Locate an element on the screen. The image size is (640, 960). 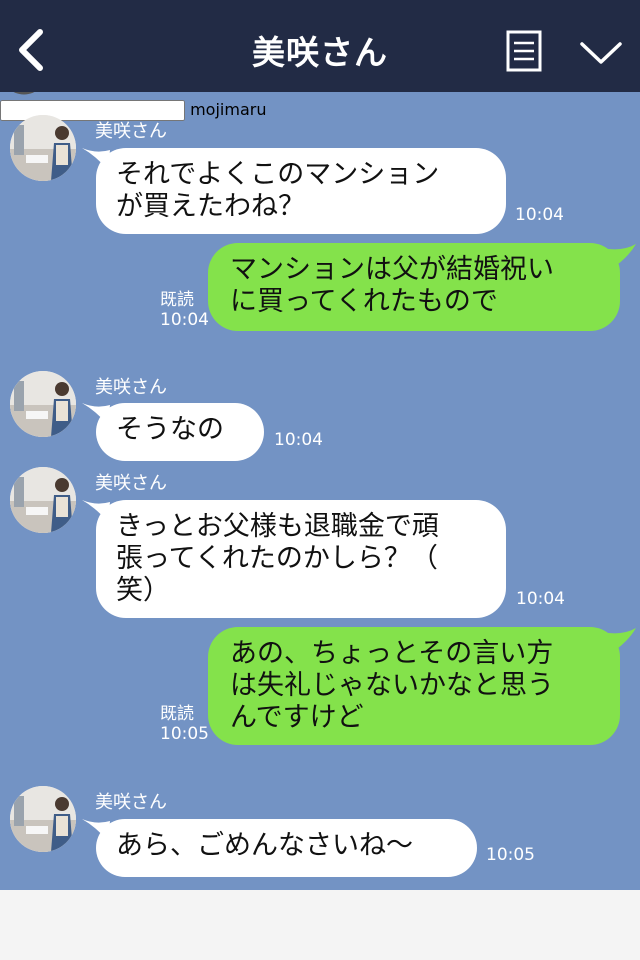
input-bar is located at coordinates (320, 925).